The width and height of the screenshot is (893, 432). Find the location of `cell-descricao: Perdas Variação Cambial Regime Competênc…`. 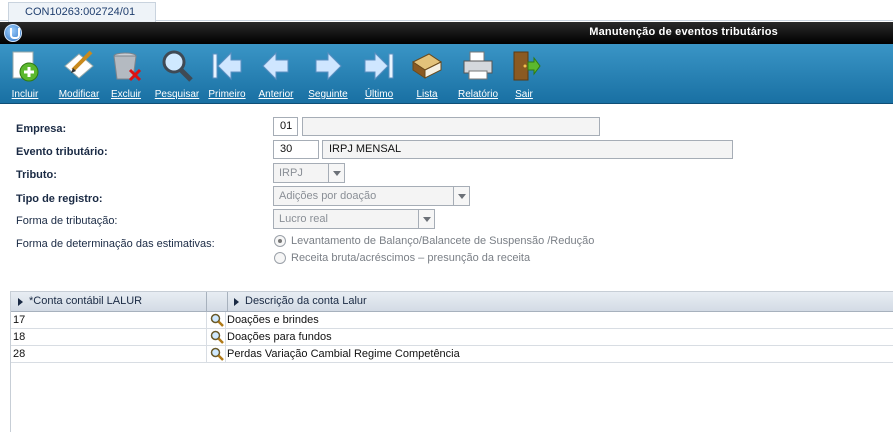

cell-descricao: Perdas Variação Cambial Regime Competênc… is located at coordinates (343, 354).